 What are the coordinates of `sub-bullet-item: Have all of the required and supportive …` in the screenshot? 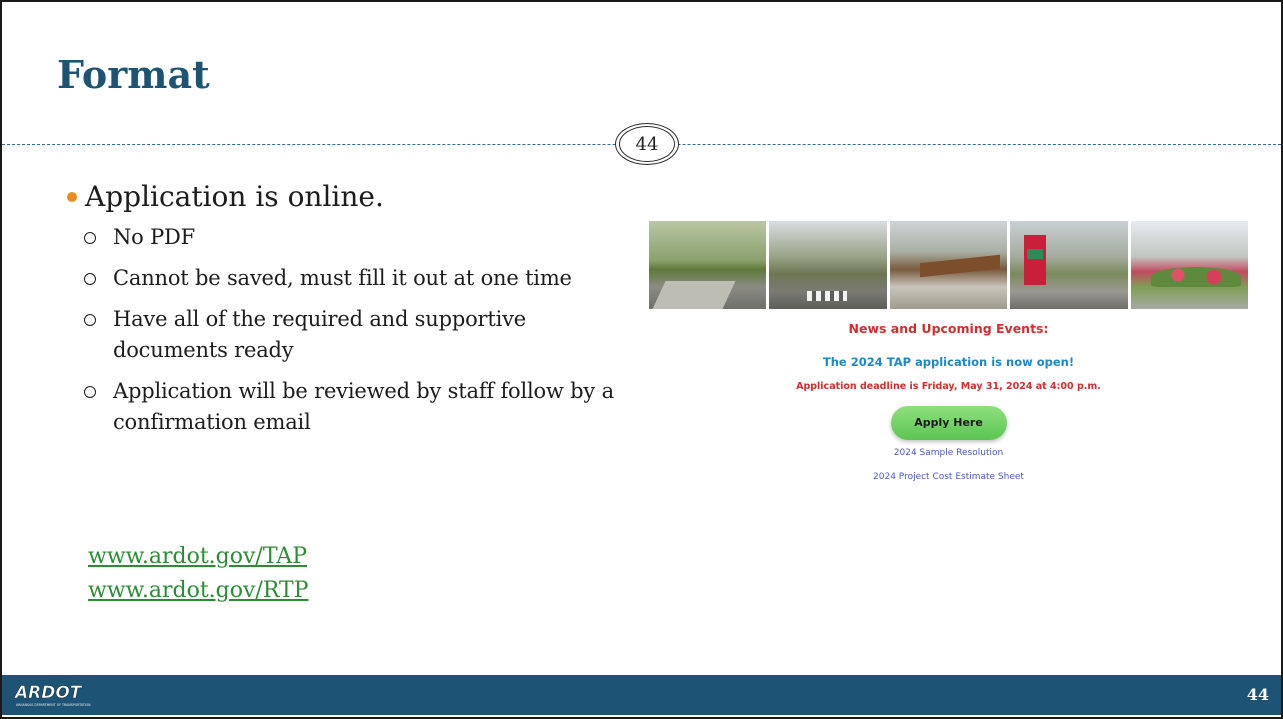 It's located at (347, 335).